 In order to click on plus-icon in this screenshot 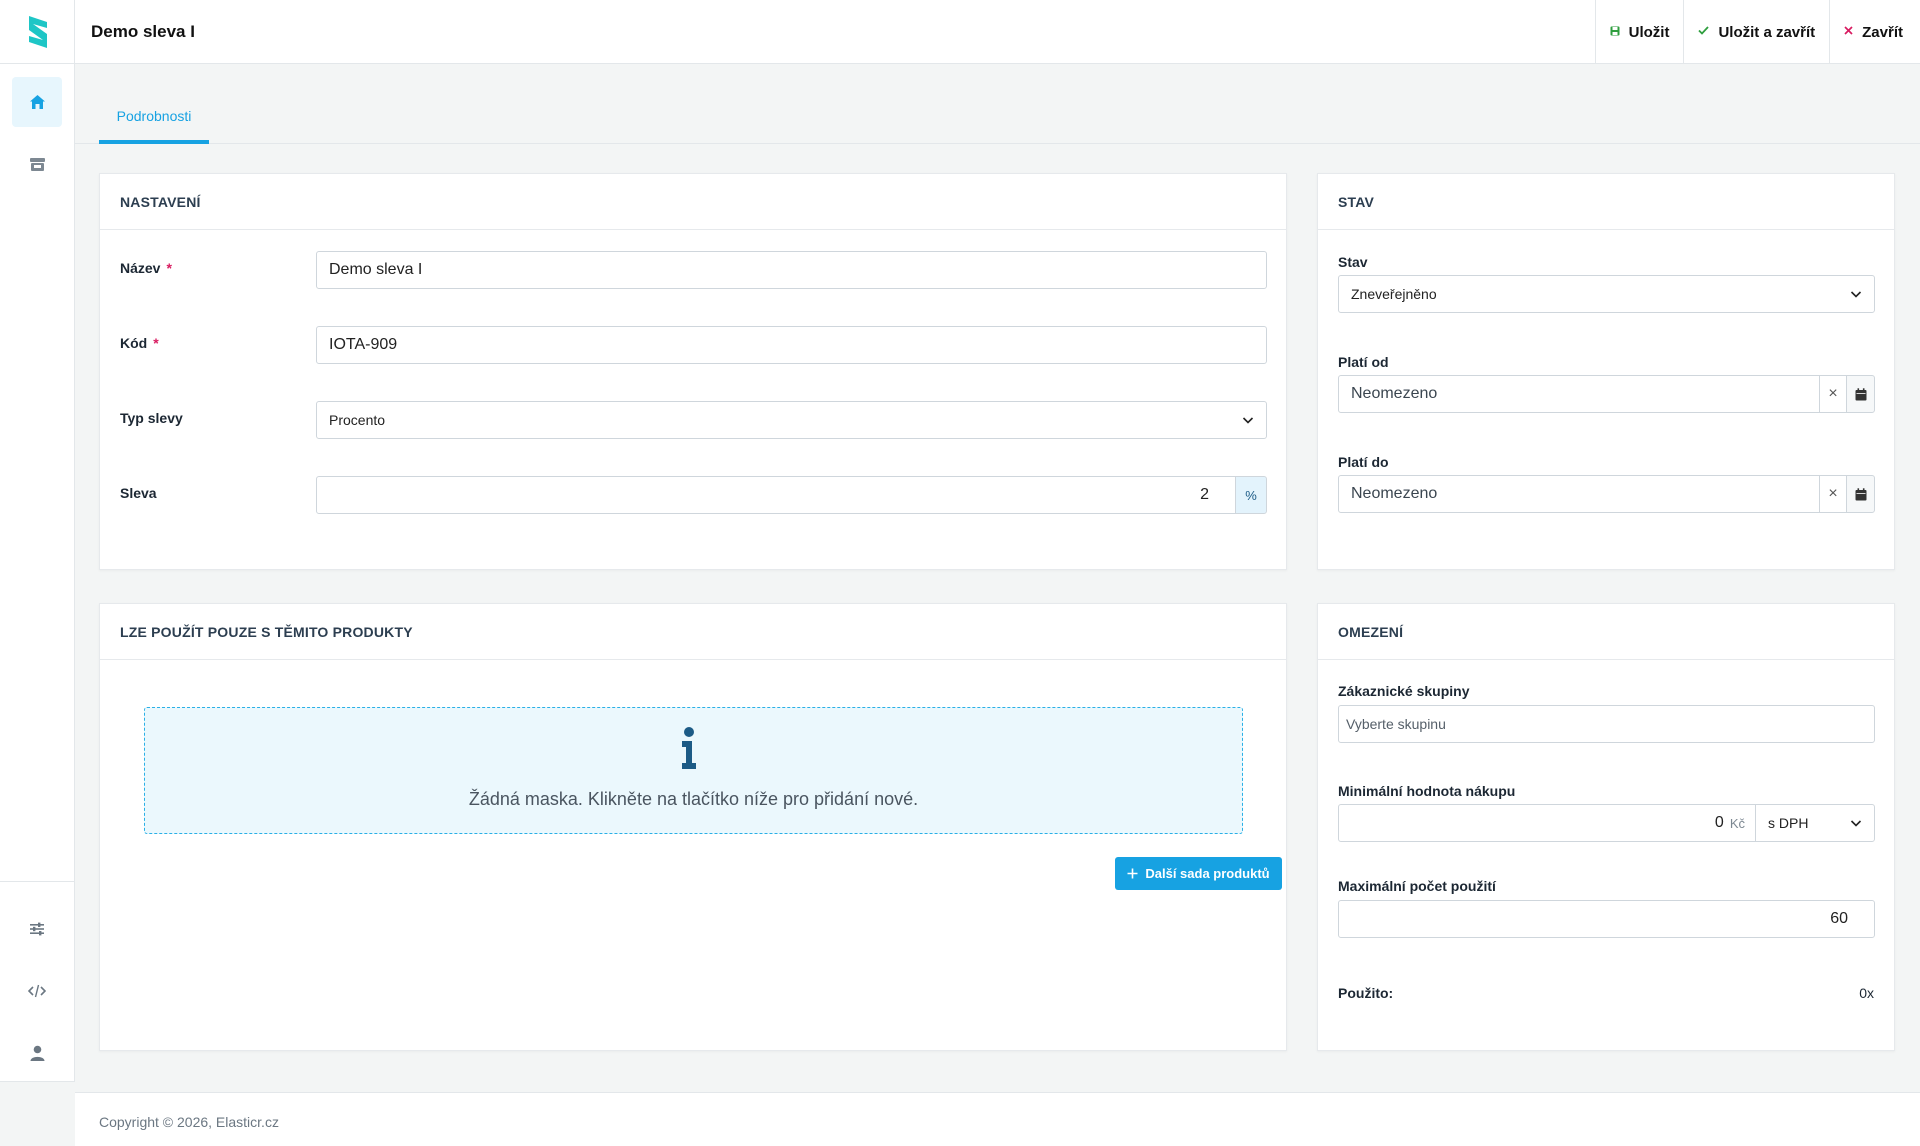, I will do `click(1132, 873)`.